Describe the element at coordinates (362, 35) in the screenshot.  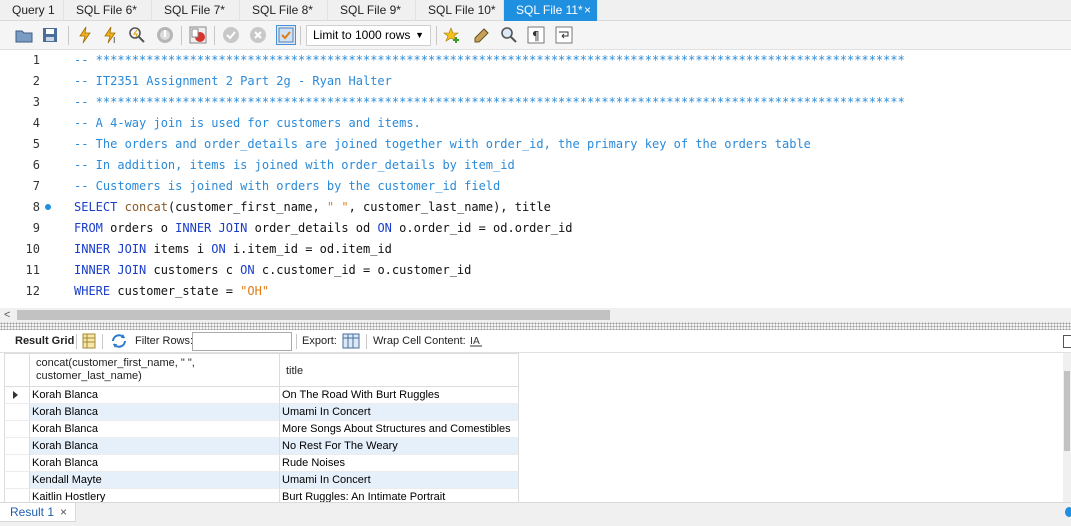
I see `limit-rows-value: Limit to 1000 rows` at that location.